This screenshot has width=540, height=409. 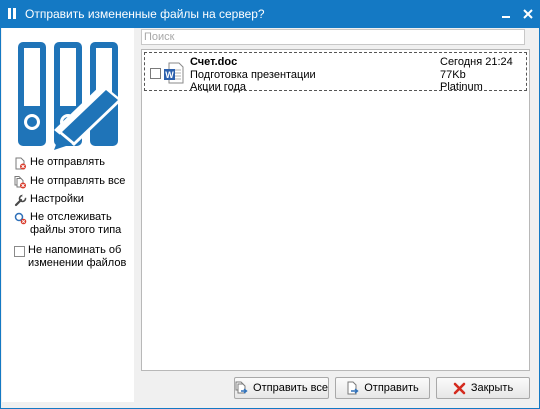 What do you see at coordinates (67, 162) in the screenshot?
I see `dont-send-label: Не отправлять` at bounding box center [67, 162].